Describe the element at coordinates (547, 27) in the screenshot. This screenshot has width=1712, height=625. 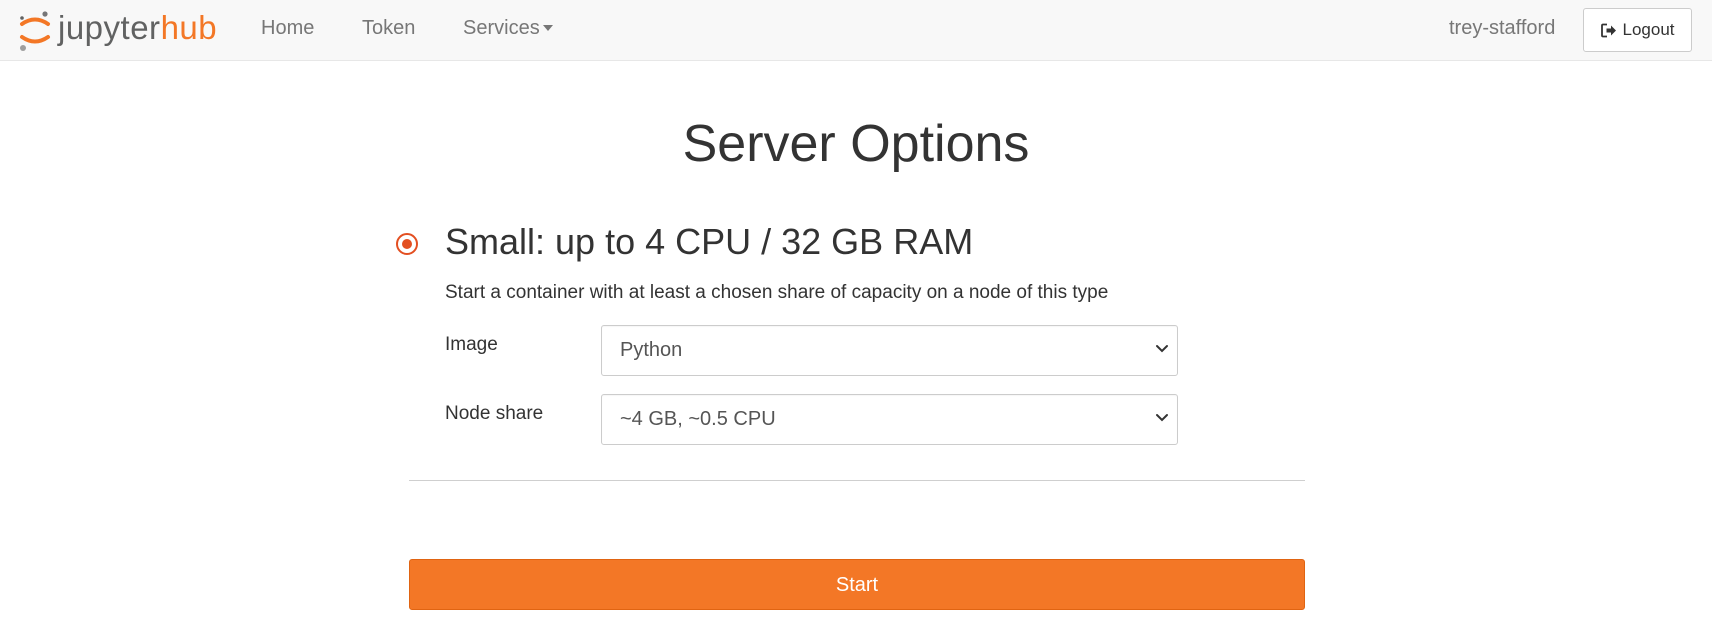
I see `caret-down-icon` at that location.